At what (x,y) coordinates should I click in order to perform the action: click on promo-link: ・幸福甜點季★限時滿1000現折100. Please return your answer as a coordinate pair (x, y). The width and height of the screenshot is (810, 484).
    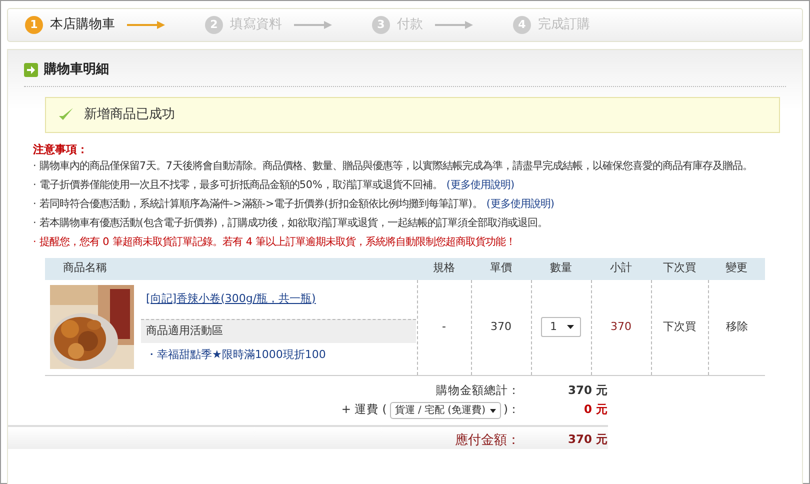
    Looking at the image, I should click on (278, 354).